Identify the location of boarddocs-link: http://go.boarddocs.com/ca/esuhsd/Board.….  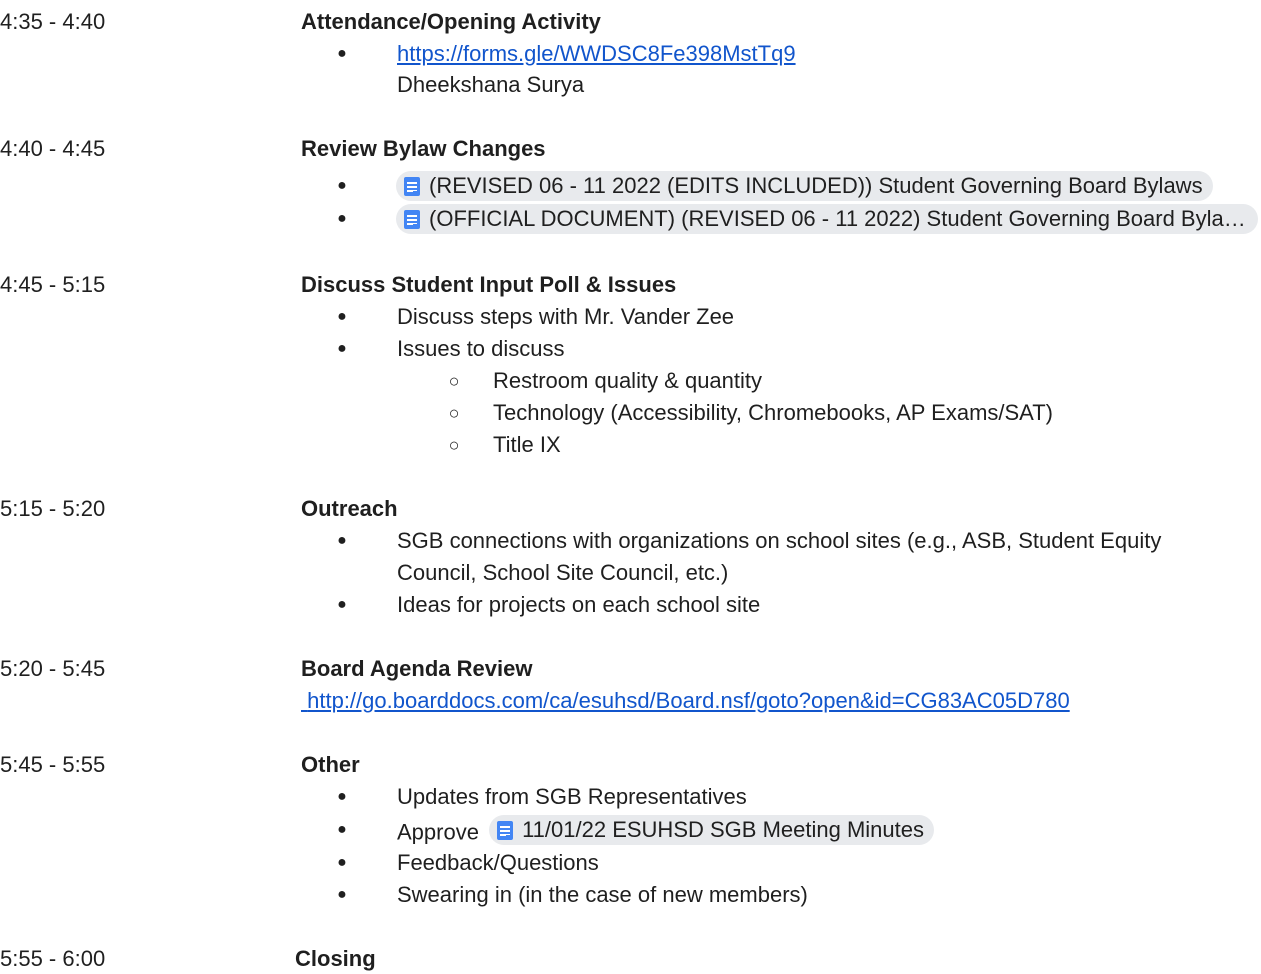
(685, 701).